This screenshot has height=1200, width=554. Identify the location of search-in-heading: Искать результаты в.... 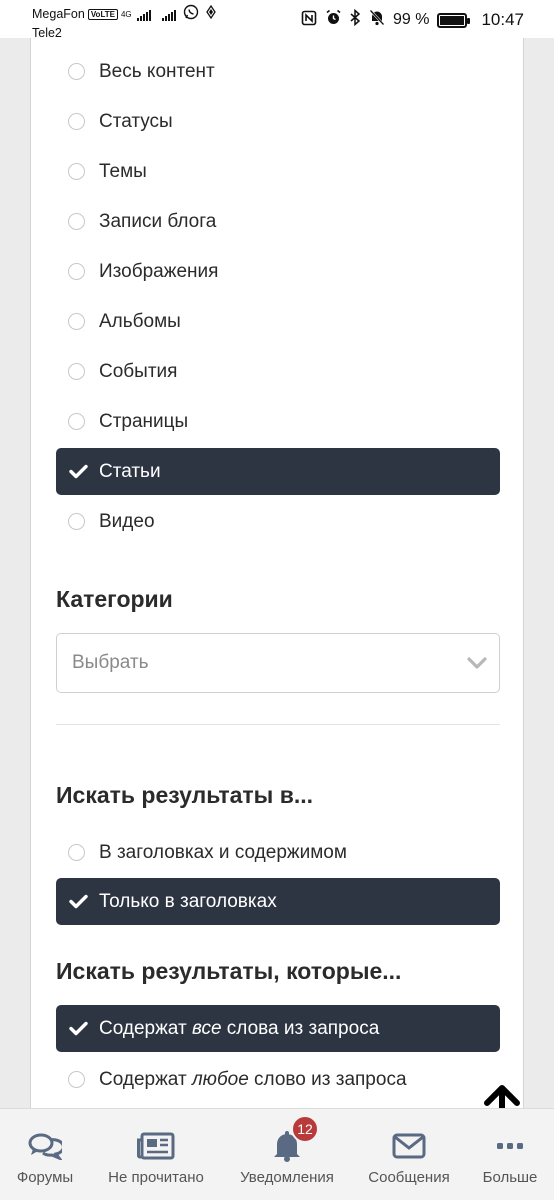
(184, 795).